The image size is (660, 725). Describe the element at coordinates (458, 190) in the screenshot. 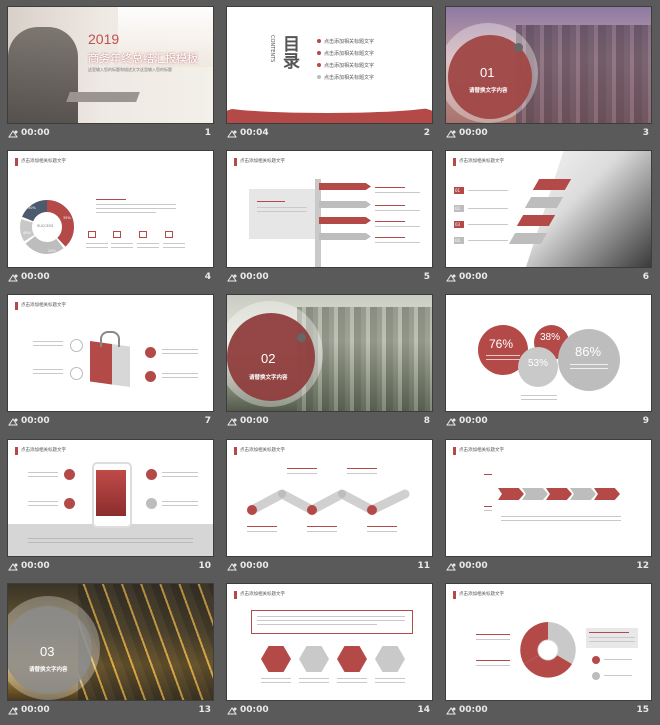

I see `step-num: 01` at that location.